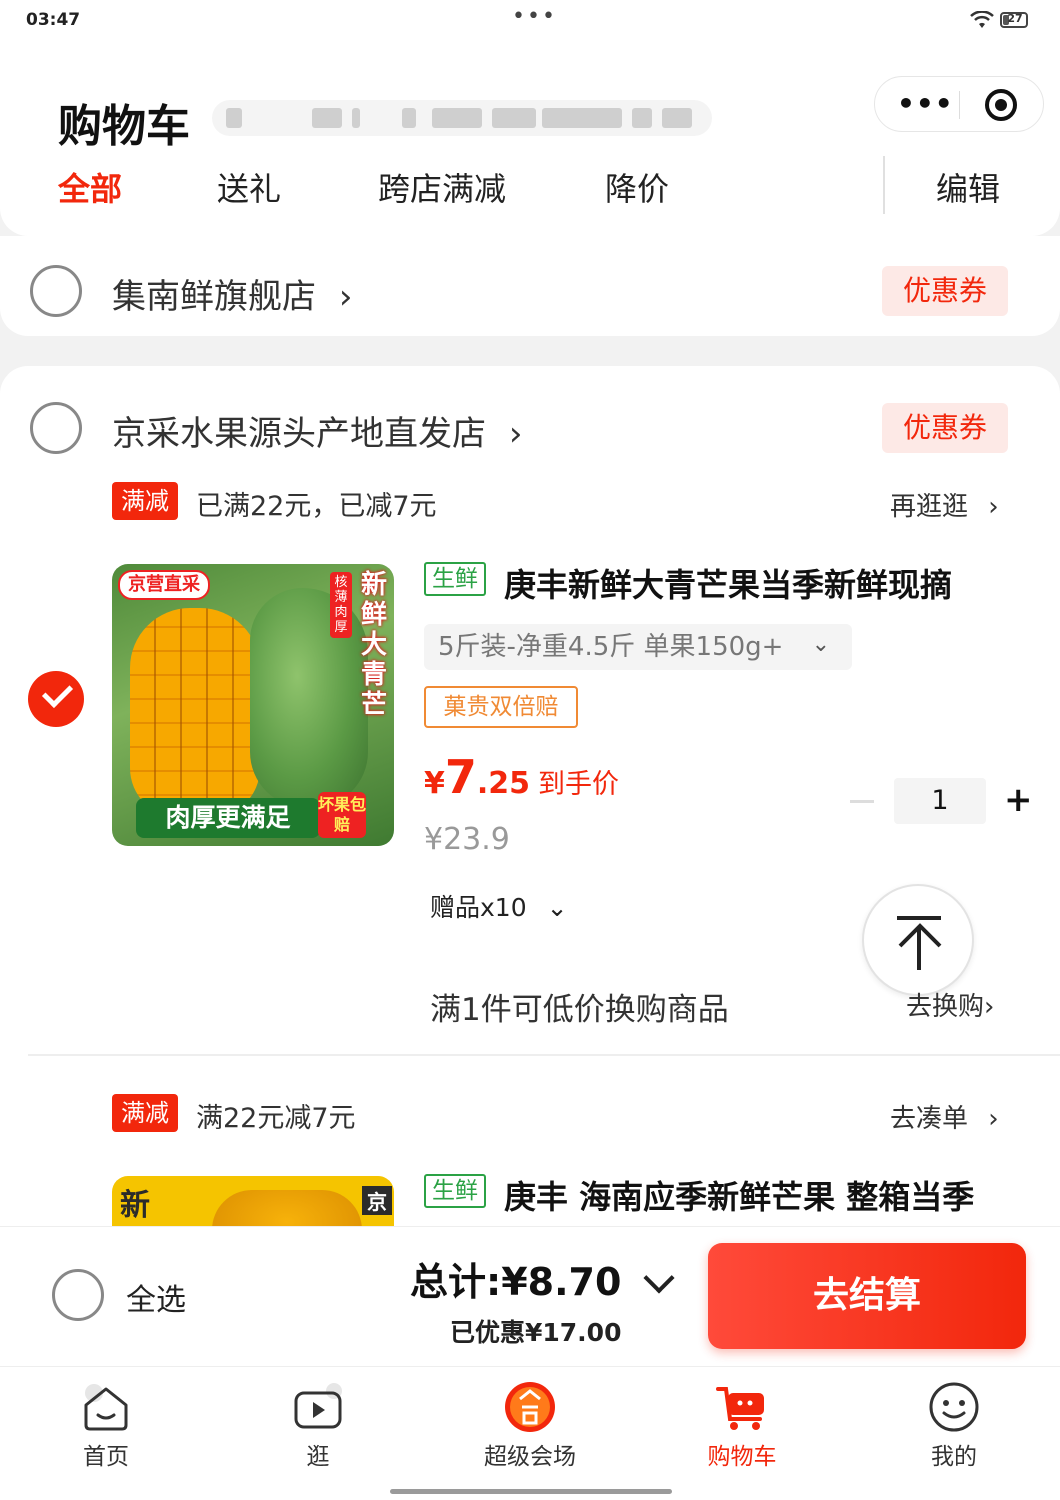  I want to click on capsule-divider, so click(959, 105).